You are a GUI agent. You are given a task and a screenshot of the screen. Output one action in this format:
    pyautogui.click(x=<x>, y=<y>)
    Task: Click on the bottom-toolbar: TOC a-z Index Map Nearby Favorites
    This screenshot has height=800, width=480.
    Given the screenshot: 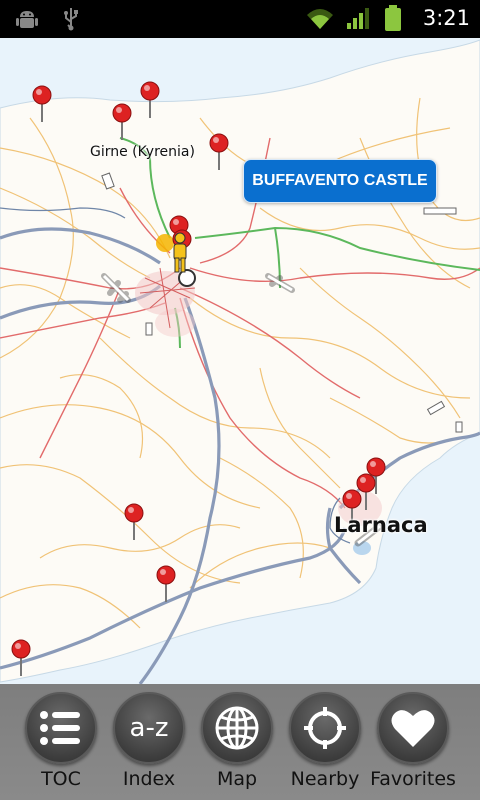 What is the action you would take?
    pyautogui.click(x=240, y=742)
    